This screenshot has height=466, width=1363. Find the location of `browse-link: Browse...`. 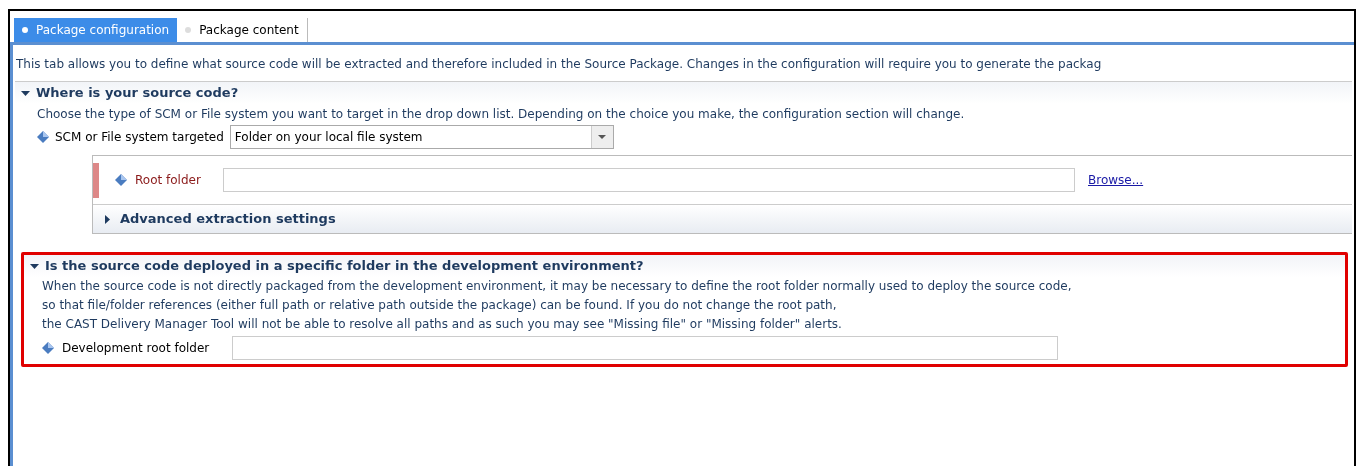

browse-link: Browse... is located at coordinates (1116, 180).